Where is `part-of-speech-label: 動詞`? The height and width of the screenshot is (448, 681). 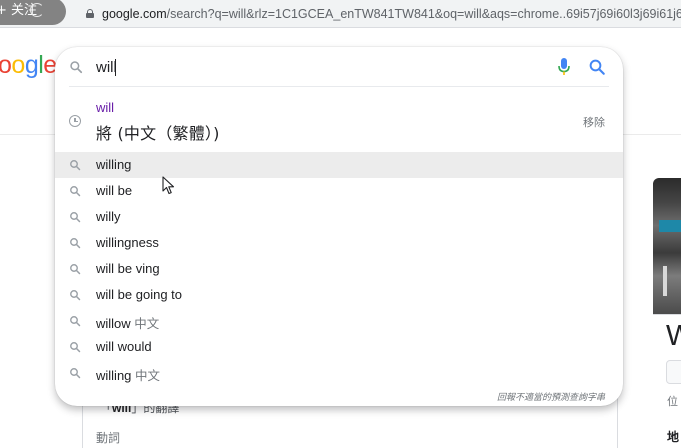 part-of-speech-label: 動詞 is located at coordinates (108, 438).